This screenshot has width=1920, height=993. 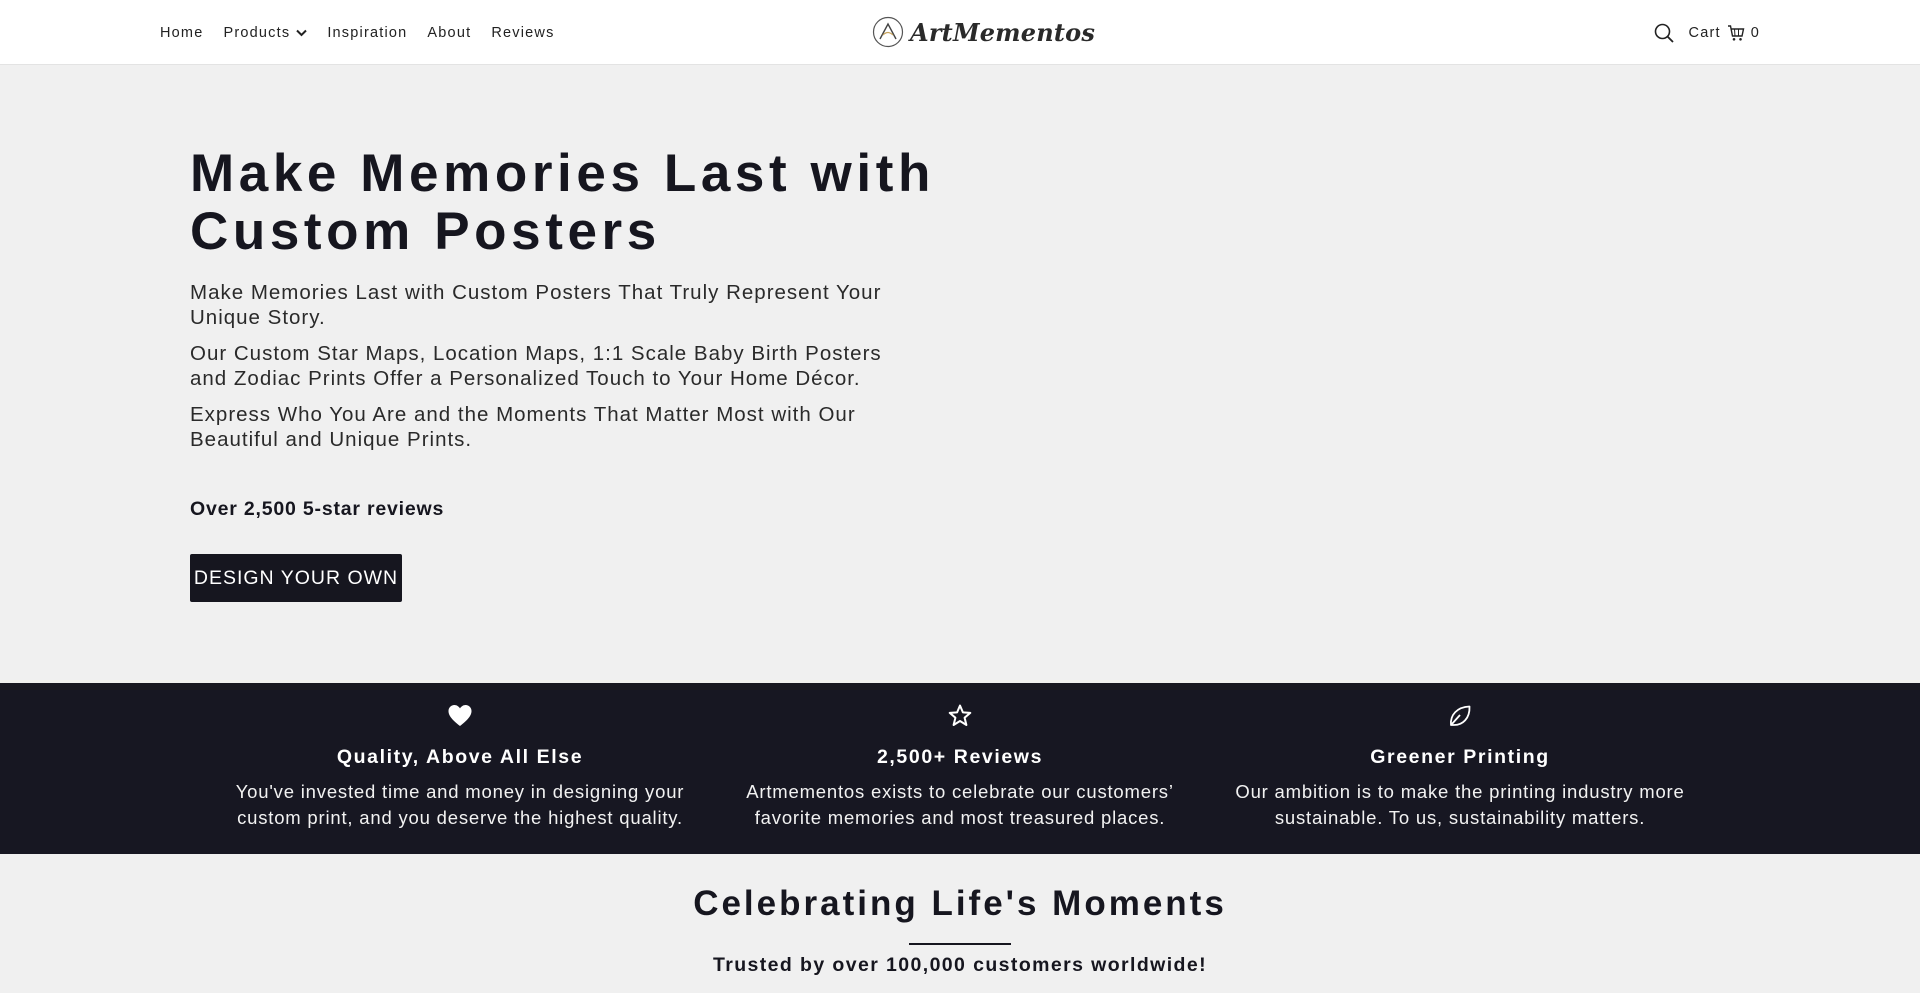 I want to click on cart-label: Cart, so click(x=1704, y=32).